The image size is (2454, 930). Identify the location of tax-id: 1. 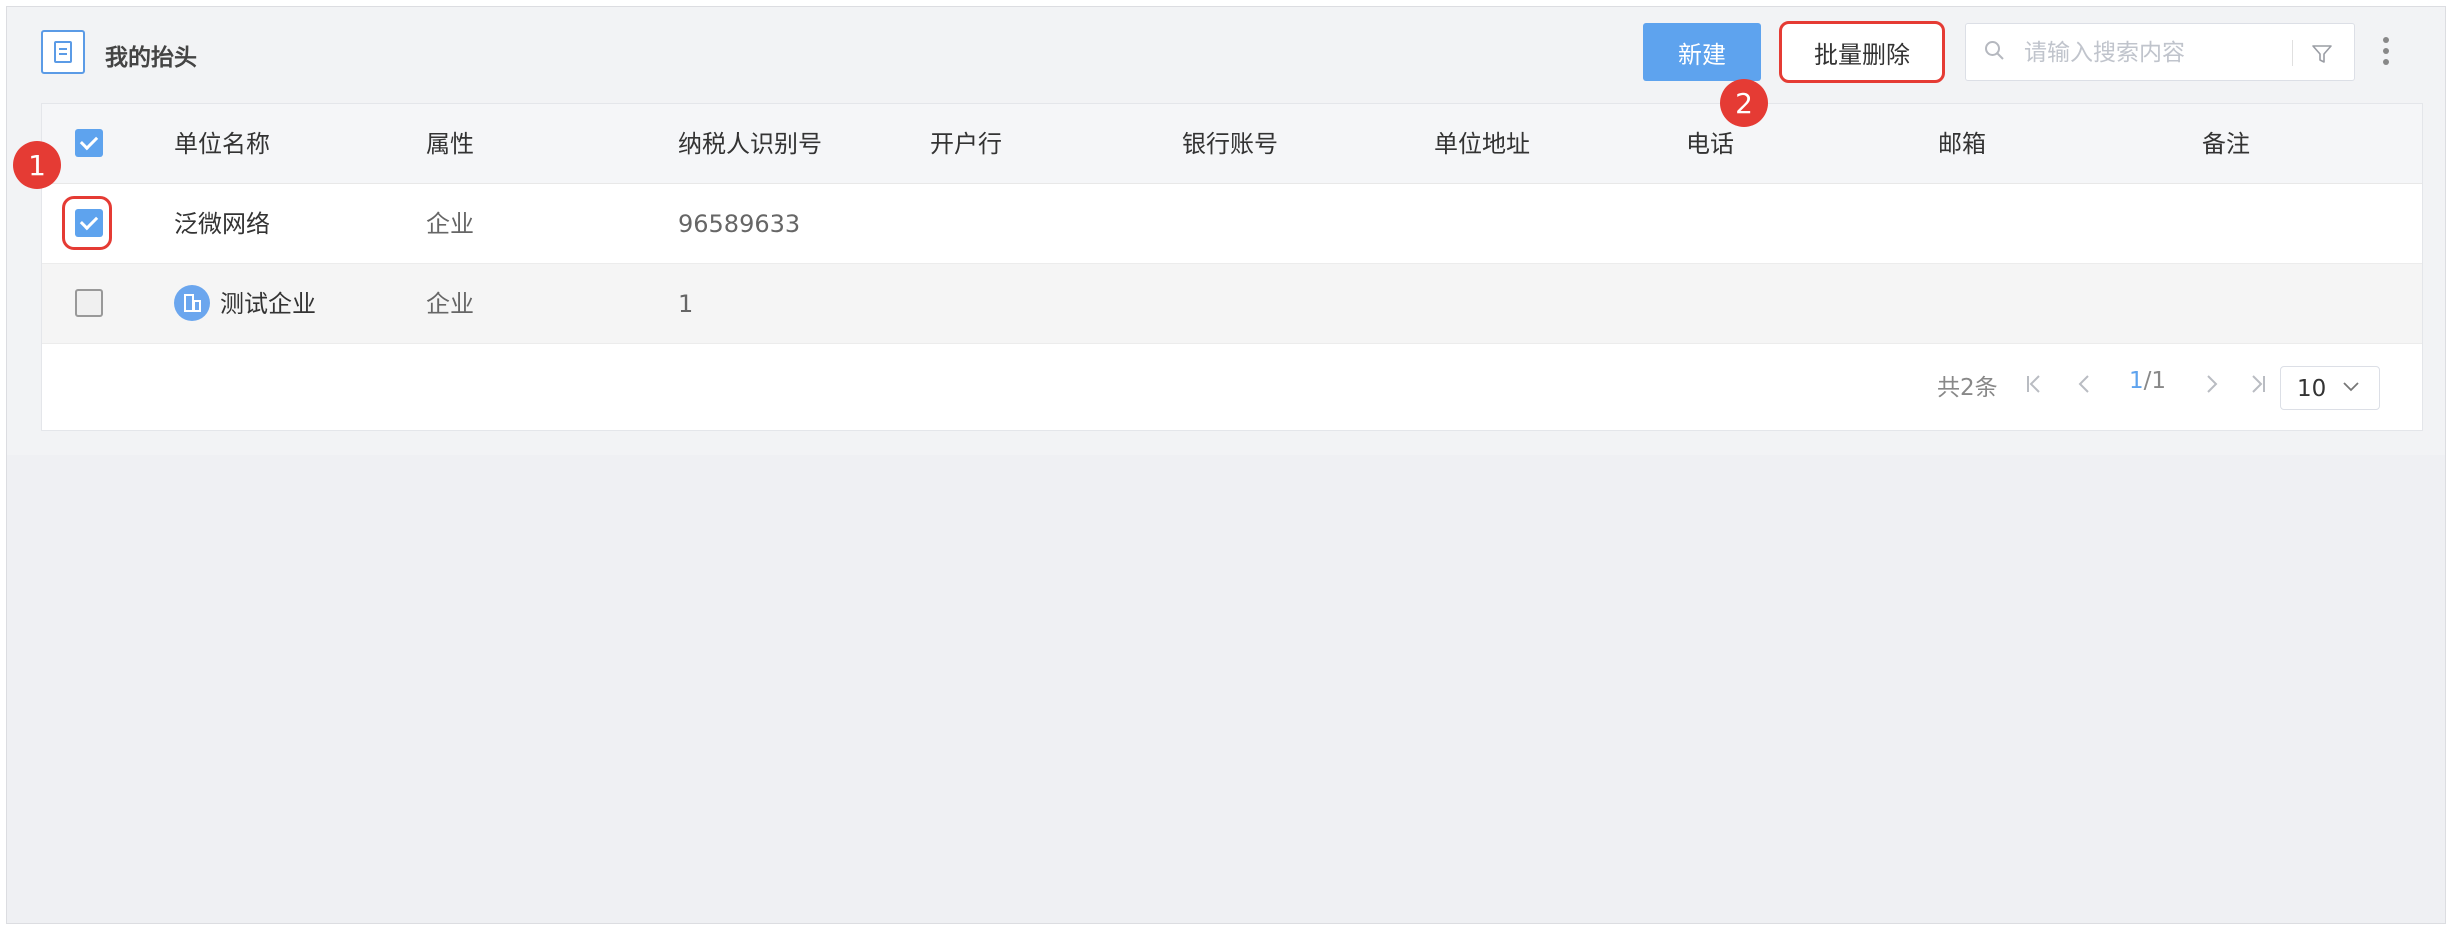
(686, 304).